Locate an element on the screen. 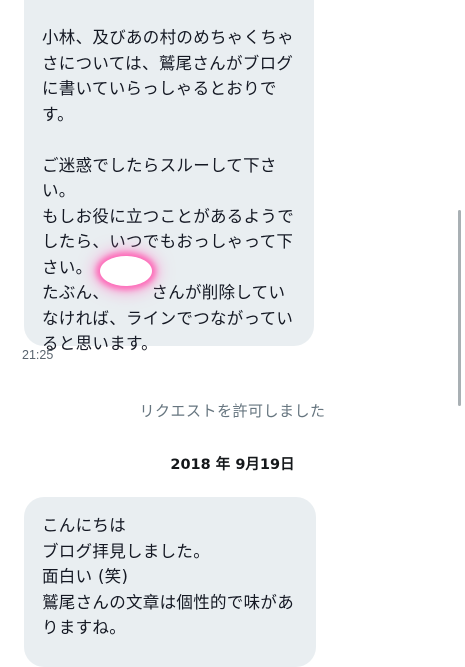  message-timestamp: 21:25 is located at coordinates (38, 355).